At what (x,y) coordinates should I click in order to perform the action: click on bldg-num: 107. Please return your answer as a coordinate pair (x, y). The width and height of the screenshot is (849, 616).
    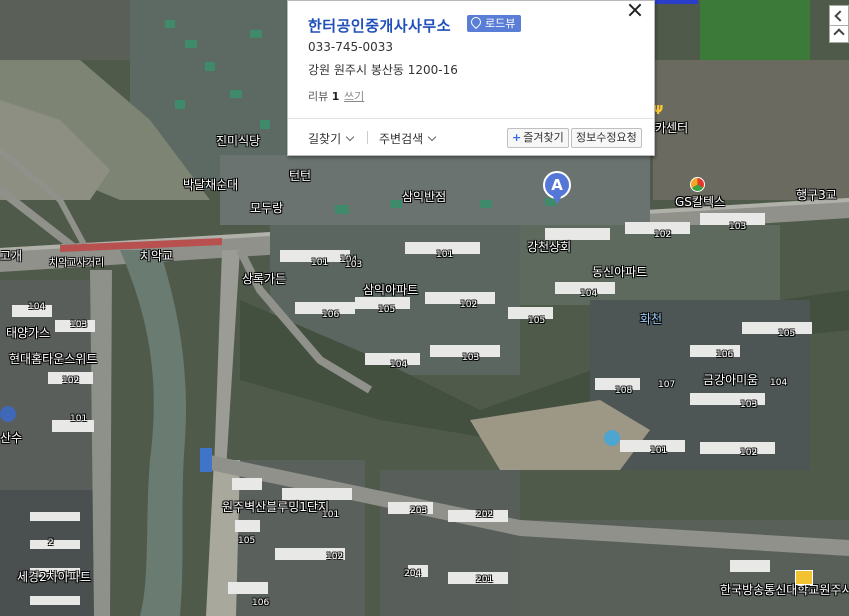
    Looking at the image, I should click on (667, 385).